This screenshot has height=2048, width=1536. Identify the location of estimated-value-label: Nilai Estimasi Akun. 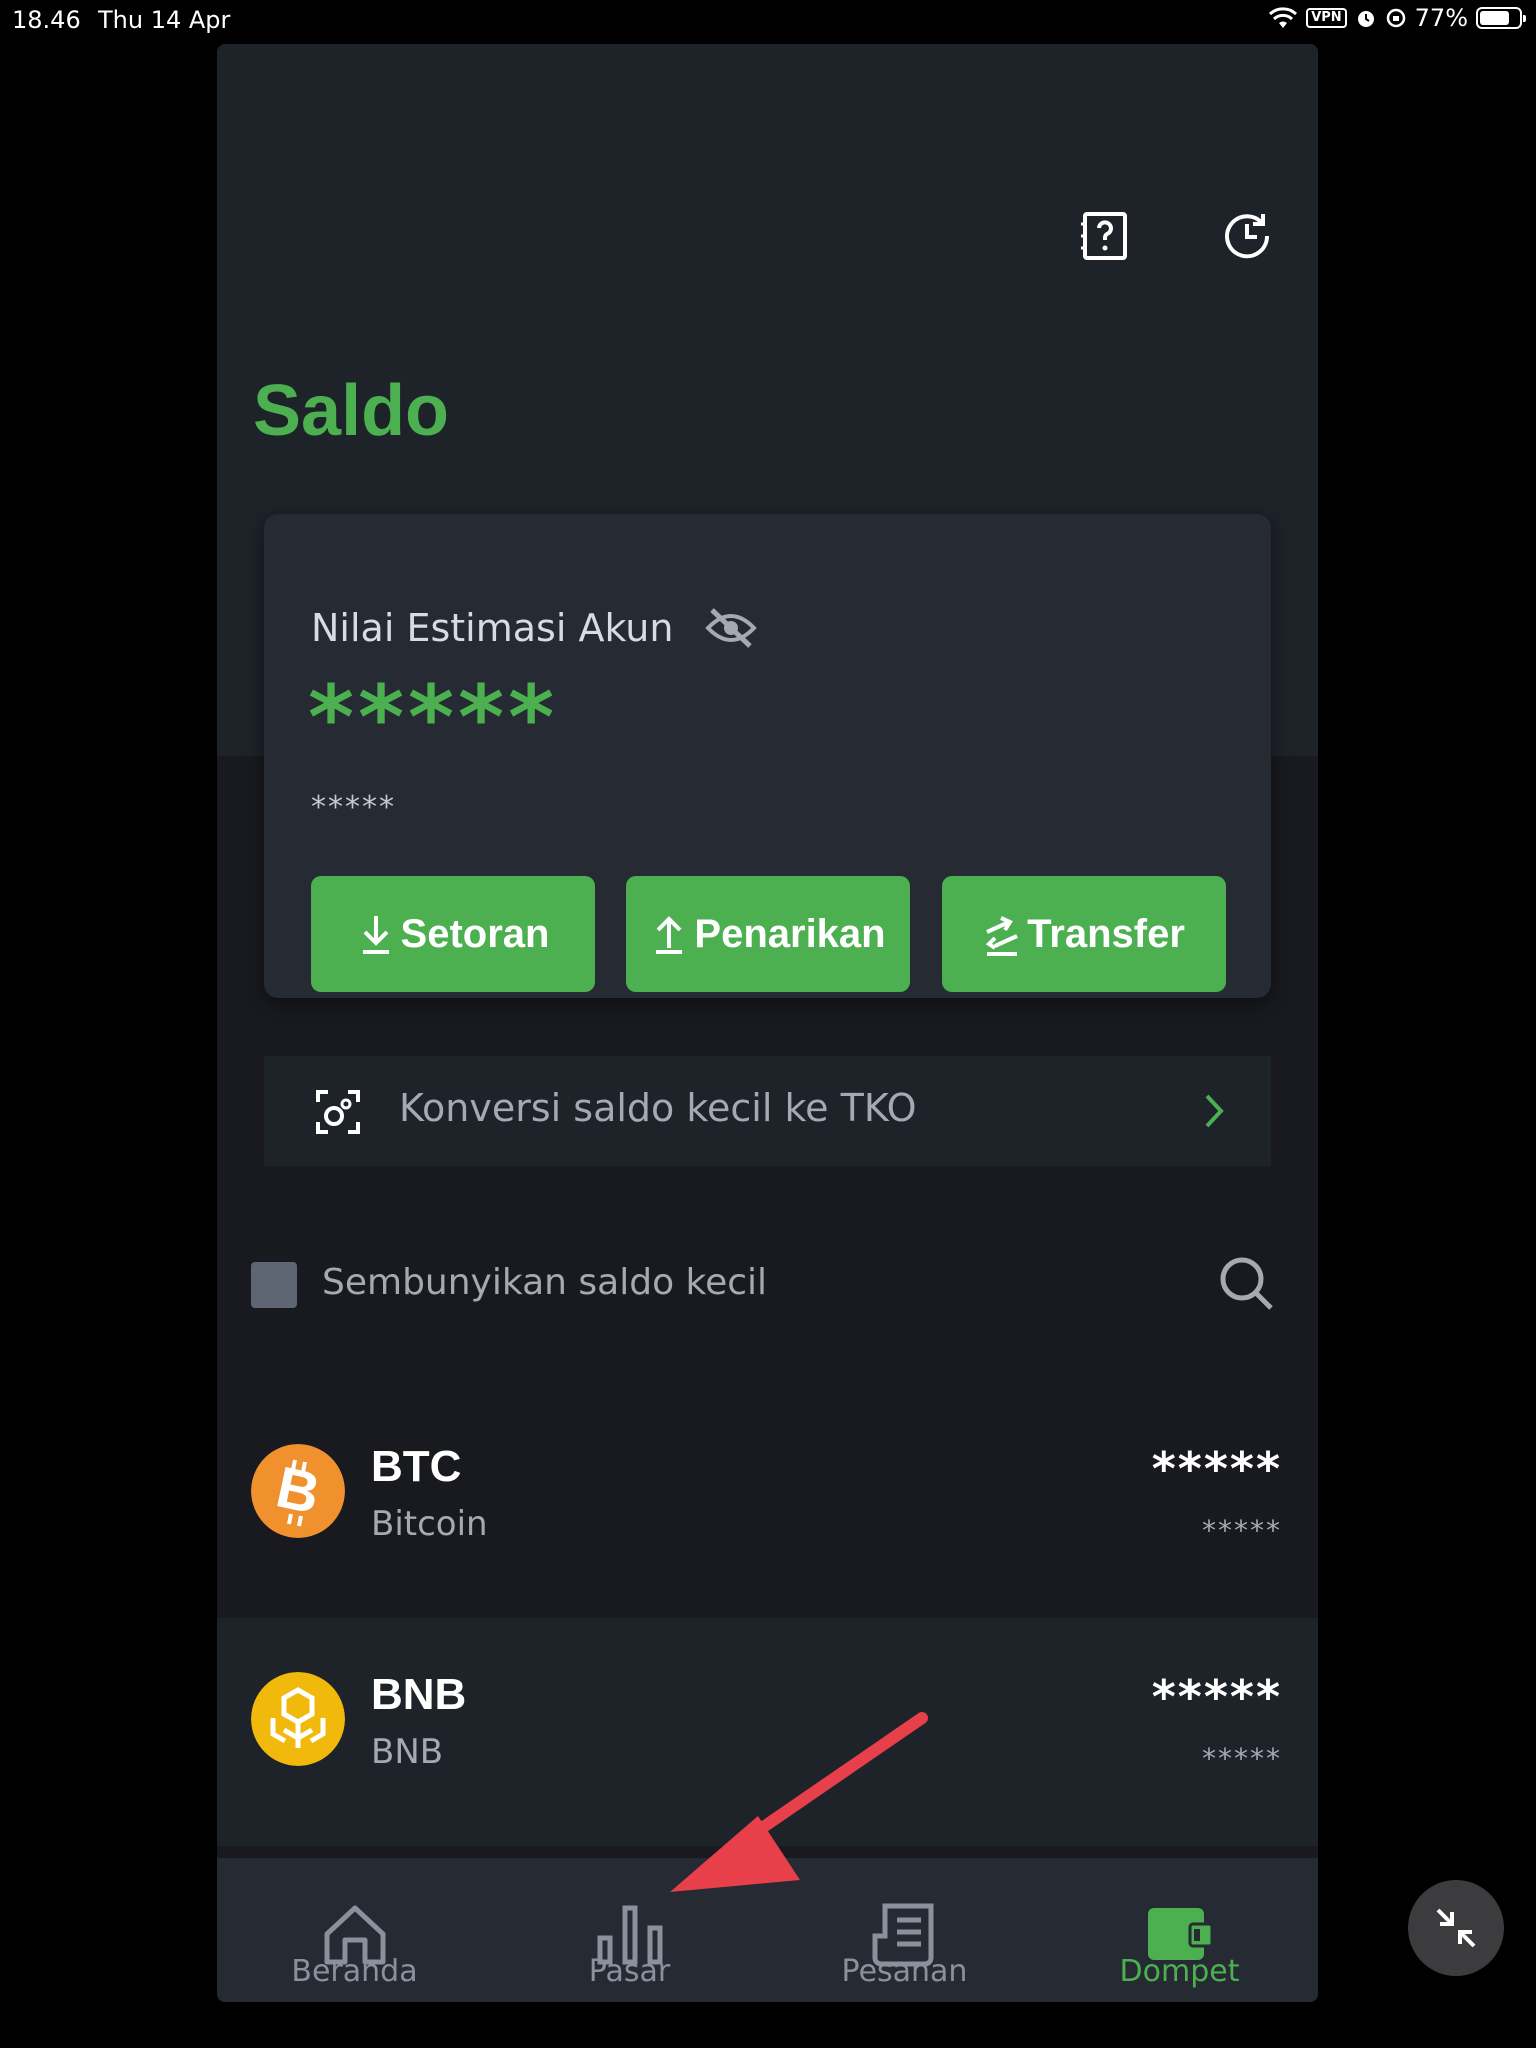
(492, 628).